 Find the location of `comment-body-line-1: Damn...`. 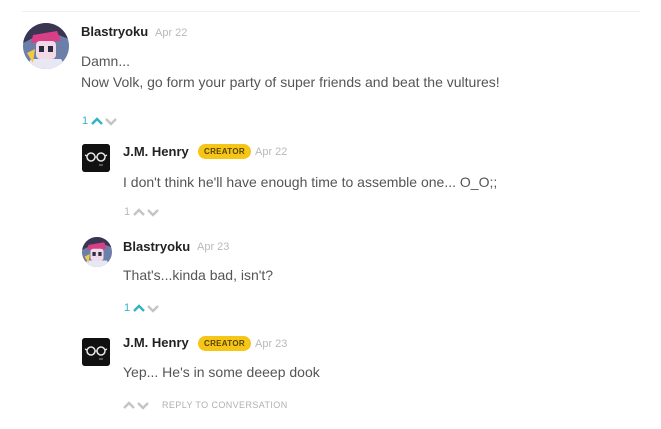

comment-body-line-1: Damn... is located at coordinates (106, 61).